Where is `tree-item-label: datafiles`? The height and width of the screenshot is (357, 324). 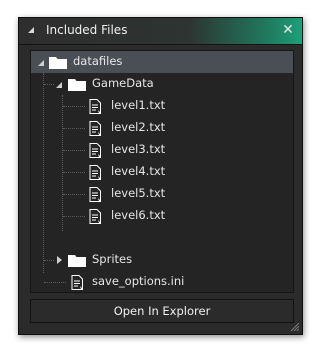 tree-item-label: datafiles is located at coordinates (98, 61).